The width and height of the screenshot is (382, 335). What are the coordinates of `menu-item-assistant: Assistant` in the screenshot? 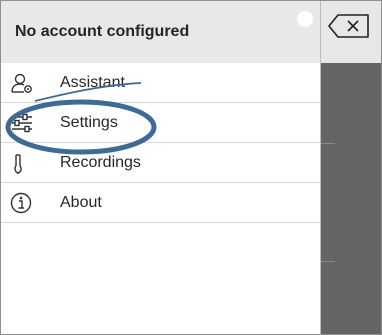 It's located at (160, 83).